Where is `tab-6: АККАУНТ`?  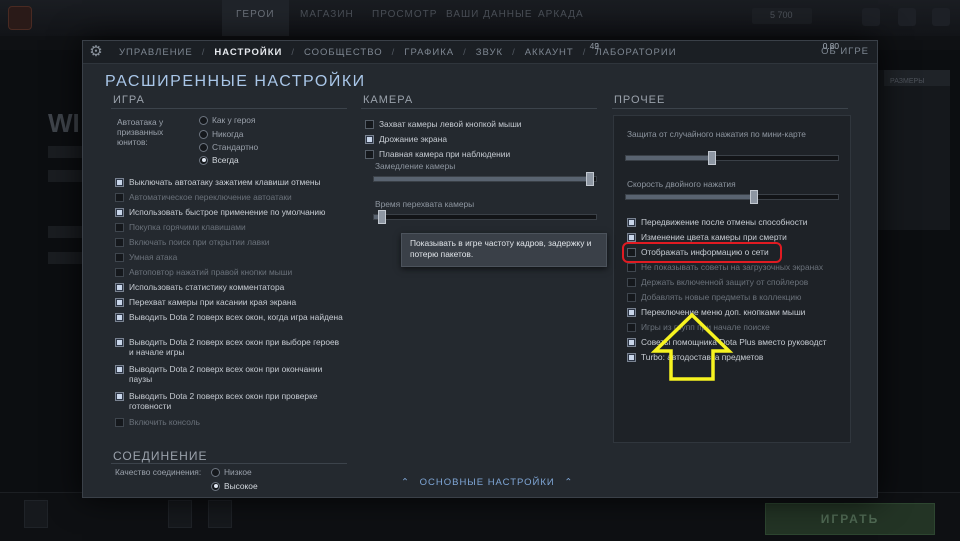
tab-6: АККАУНТ is located at coordinates (549, 52).